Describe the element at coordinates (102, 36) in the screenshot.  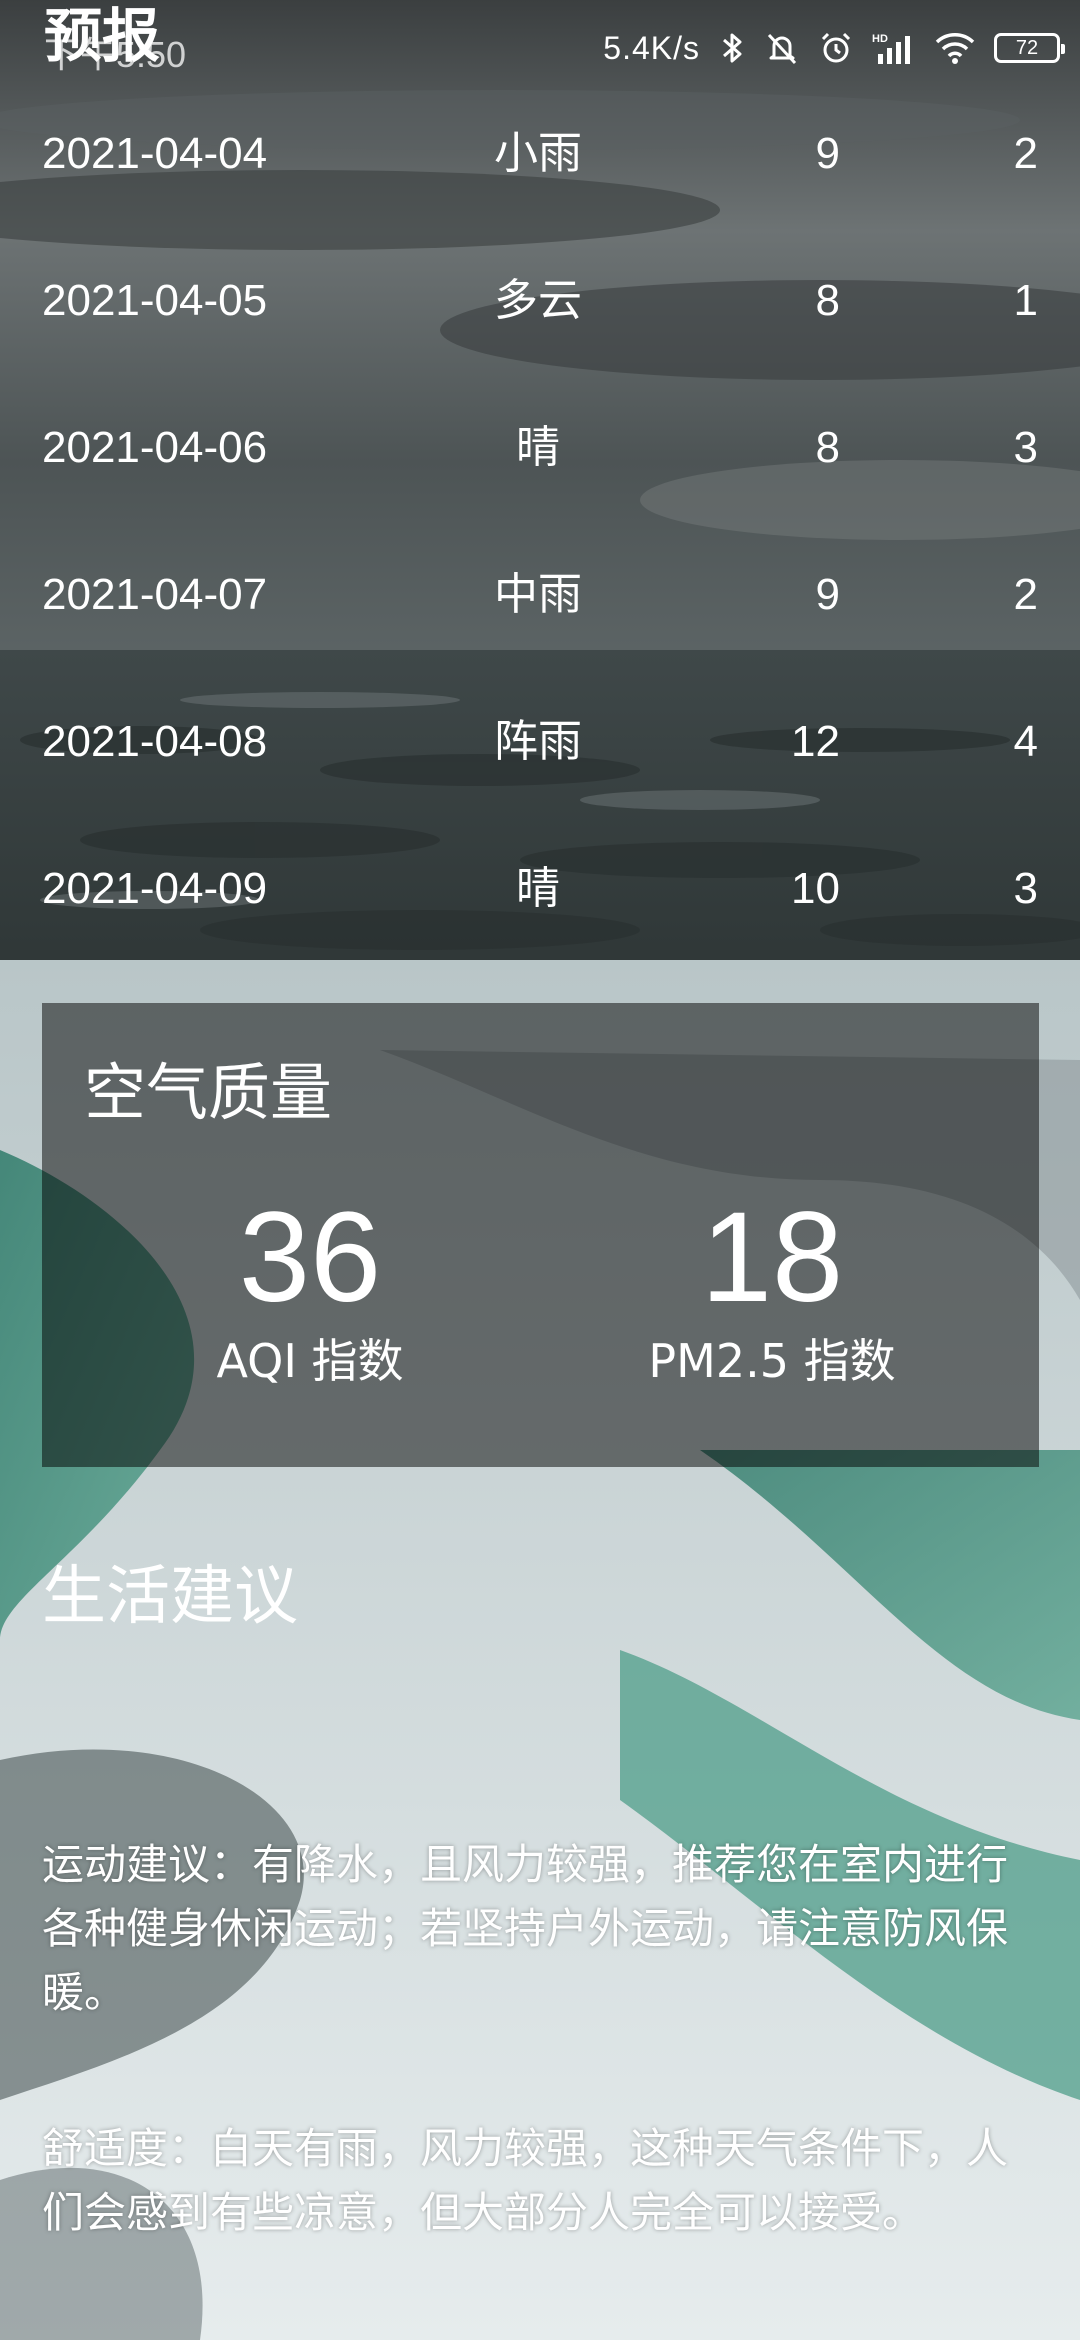
I see `page-title: 预报` at that location.